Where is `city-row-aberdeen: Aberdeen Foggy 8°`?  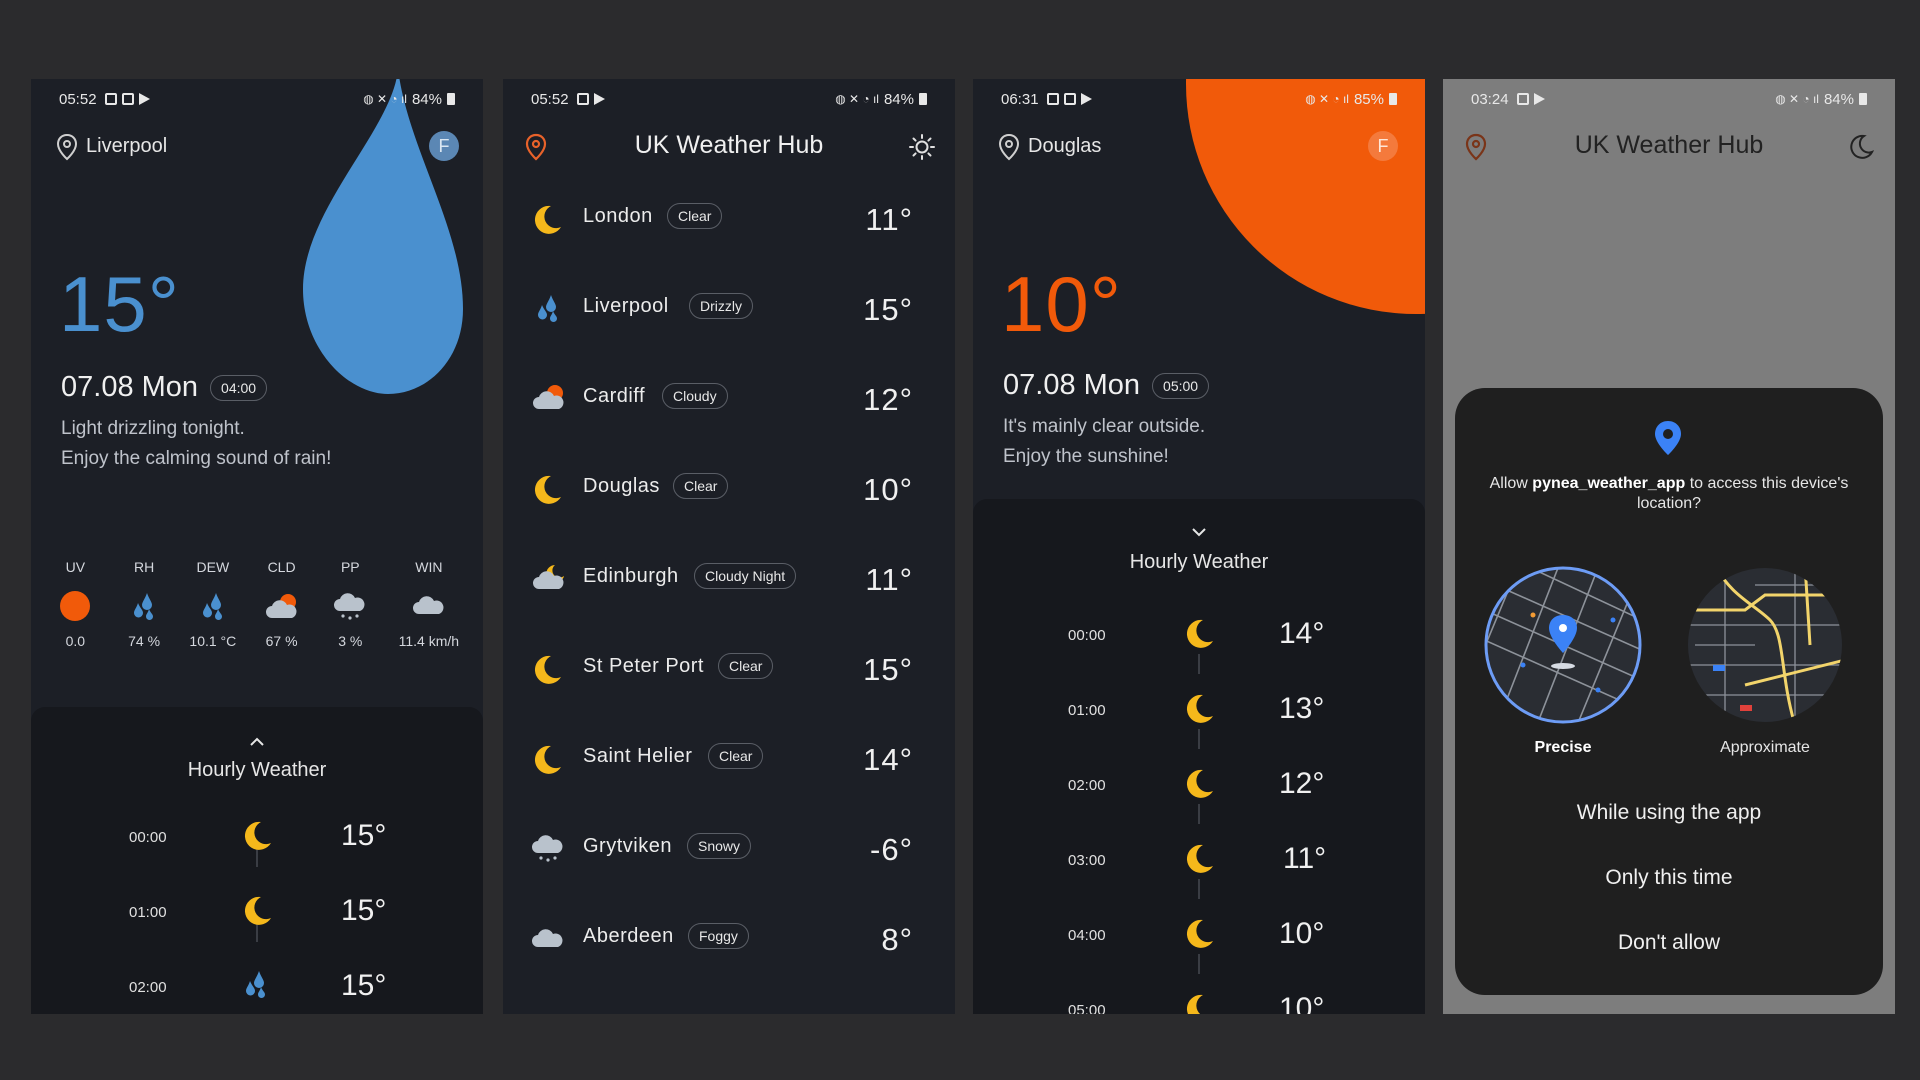
city-row-aberdeen: Aberdeen Foggy 8° is located at coordinates (729, 940).